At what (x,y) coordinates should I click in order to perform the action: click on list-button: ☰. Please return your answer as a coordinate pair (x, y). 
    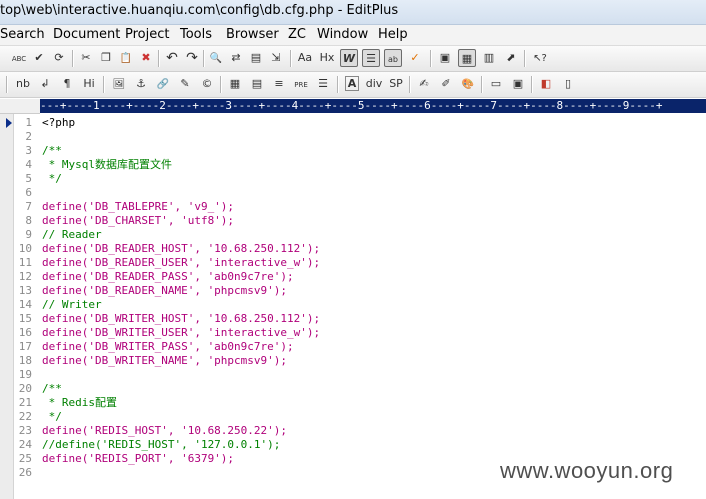
    Looking at the image, I should click on (323, 84).